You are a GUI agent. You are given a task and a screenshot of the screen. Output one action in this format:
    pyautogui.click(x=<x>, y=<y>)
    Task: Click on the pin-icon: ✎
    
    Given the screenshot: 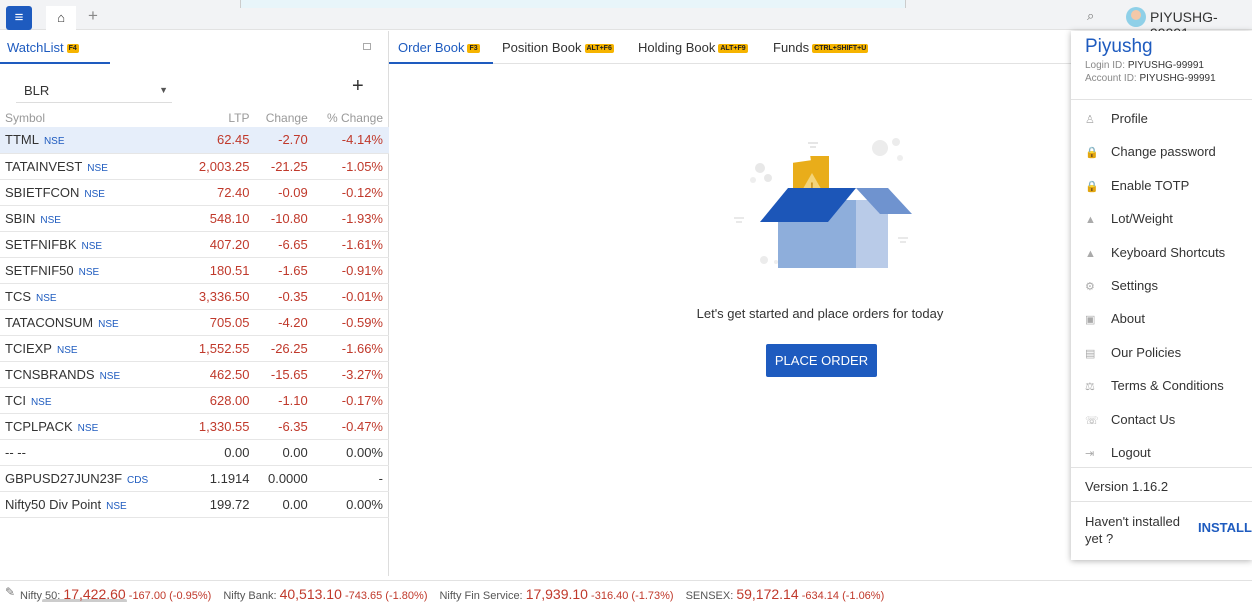 What is the action you would take?
    pyautogui.click(x=10, y=592)
    